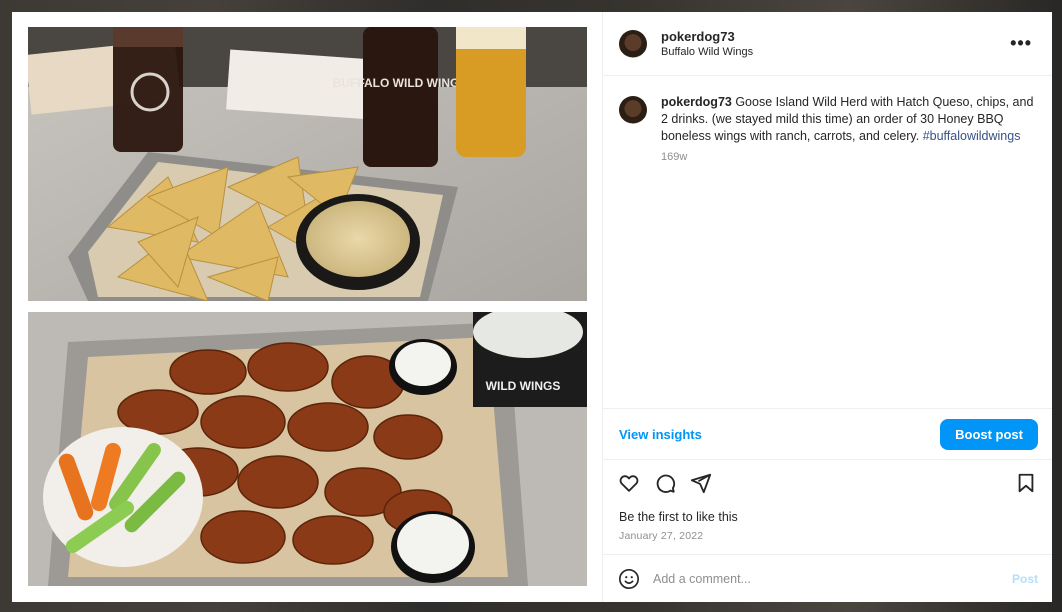  Describe the element at coordinates (661, 536) in the screenshot. I see `post-date: January 27, 2022` at that location.